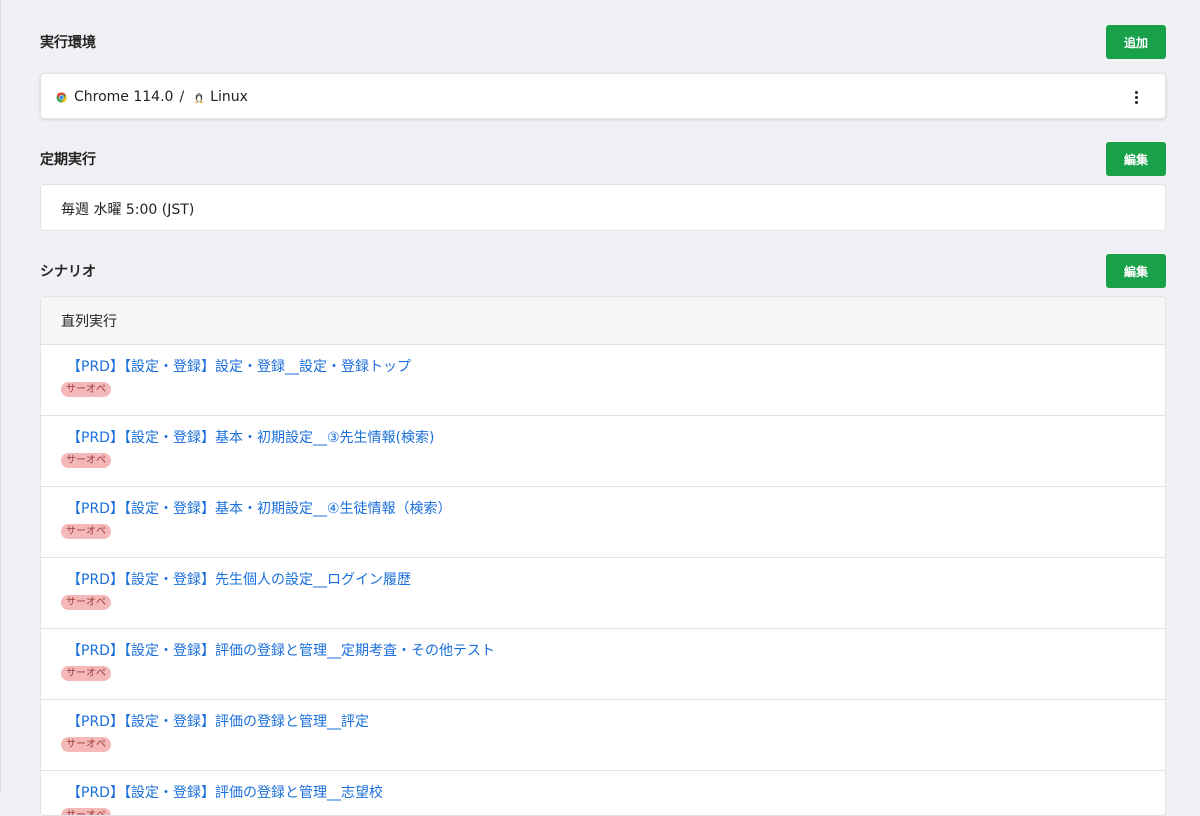  I want to click on scenario-link: 【PRD】【設定・登録】評価の登録と管理__評定, so click(616, 722).